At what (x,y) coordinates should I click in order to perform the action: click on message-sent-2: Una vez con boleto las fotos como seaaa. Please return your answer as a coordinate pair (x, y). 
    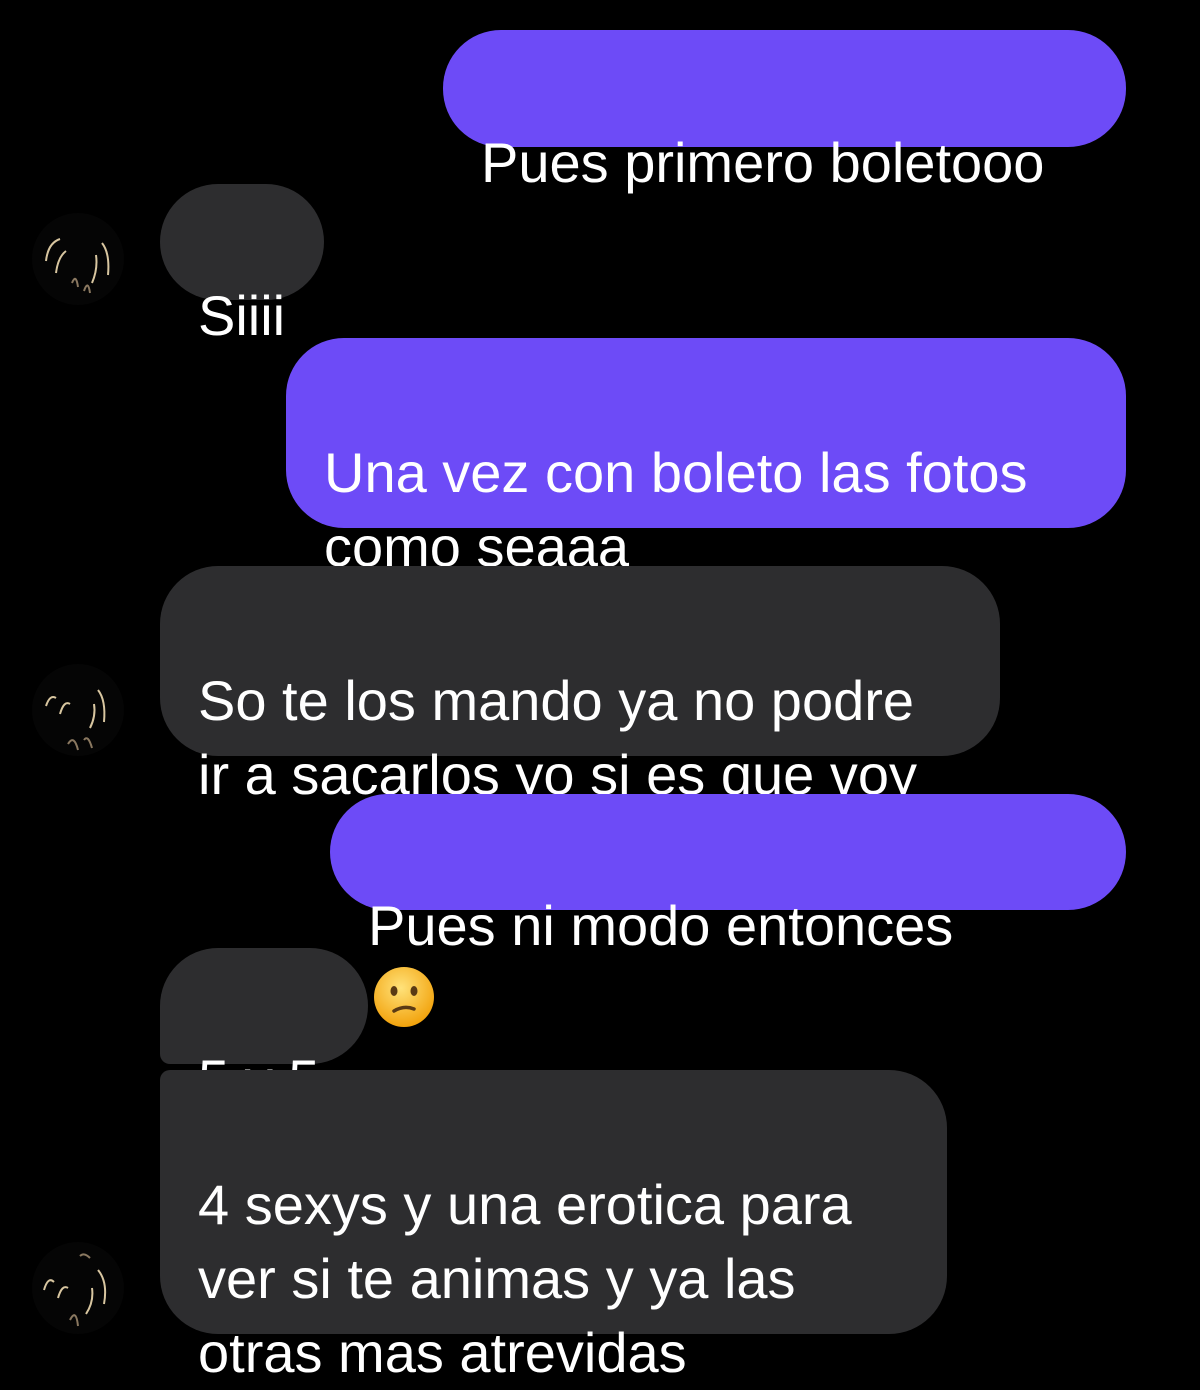
    Looking at the image, I should click on (706, 458).